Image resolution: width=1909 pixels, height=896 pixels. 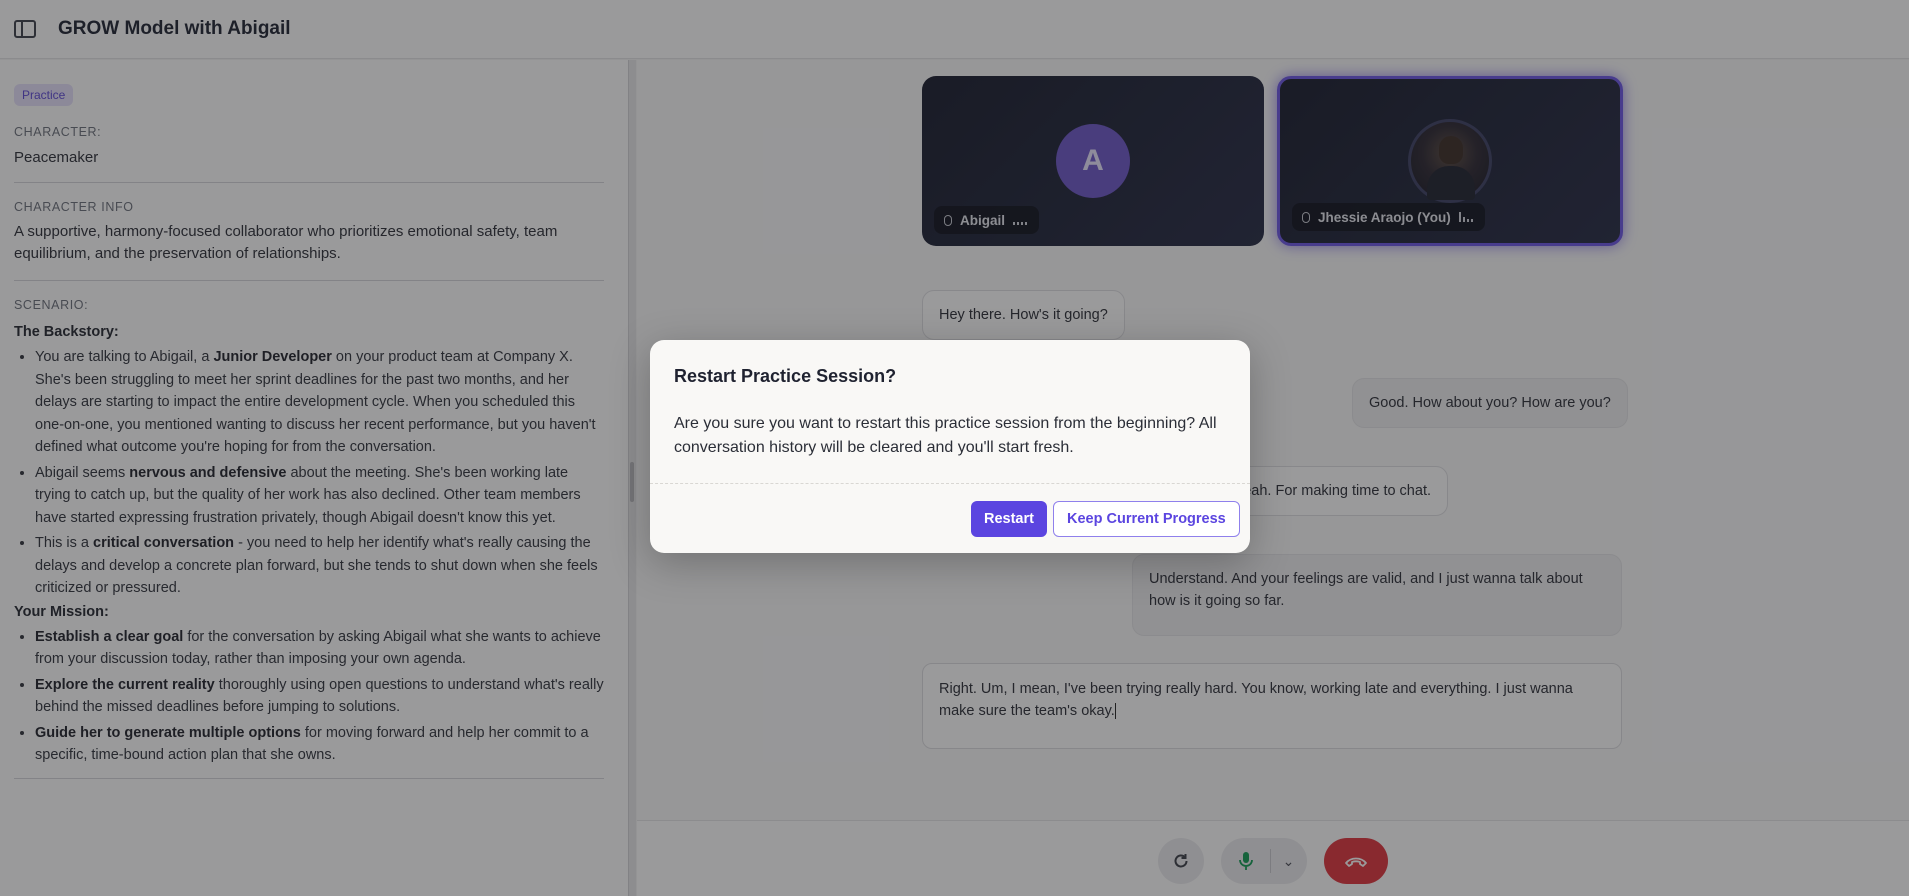 What do you see at coordinates (950, 483) in the screenshot?
I see `divider` at bounding box center [950, 483].